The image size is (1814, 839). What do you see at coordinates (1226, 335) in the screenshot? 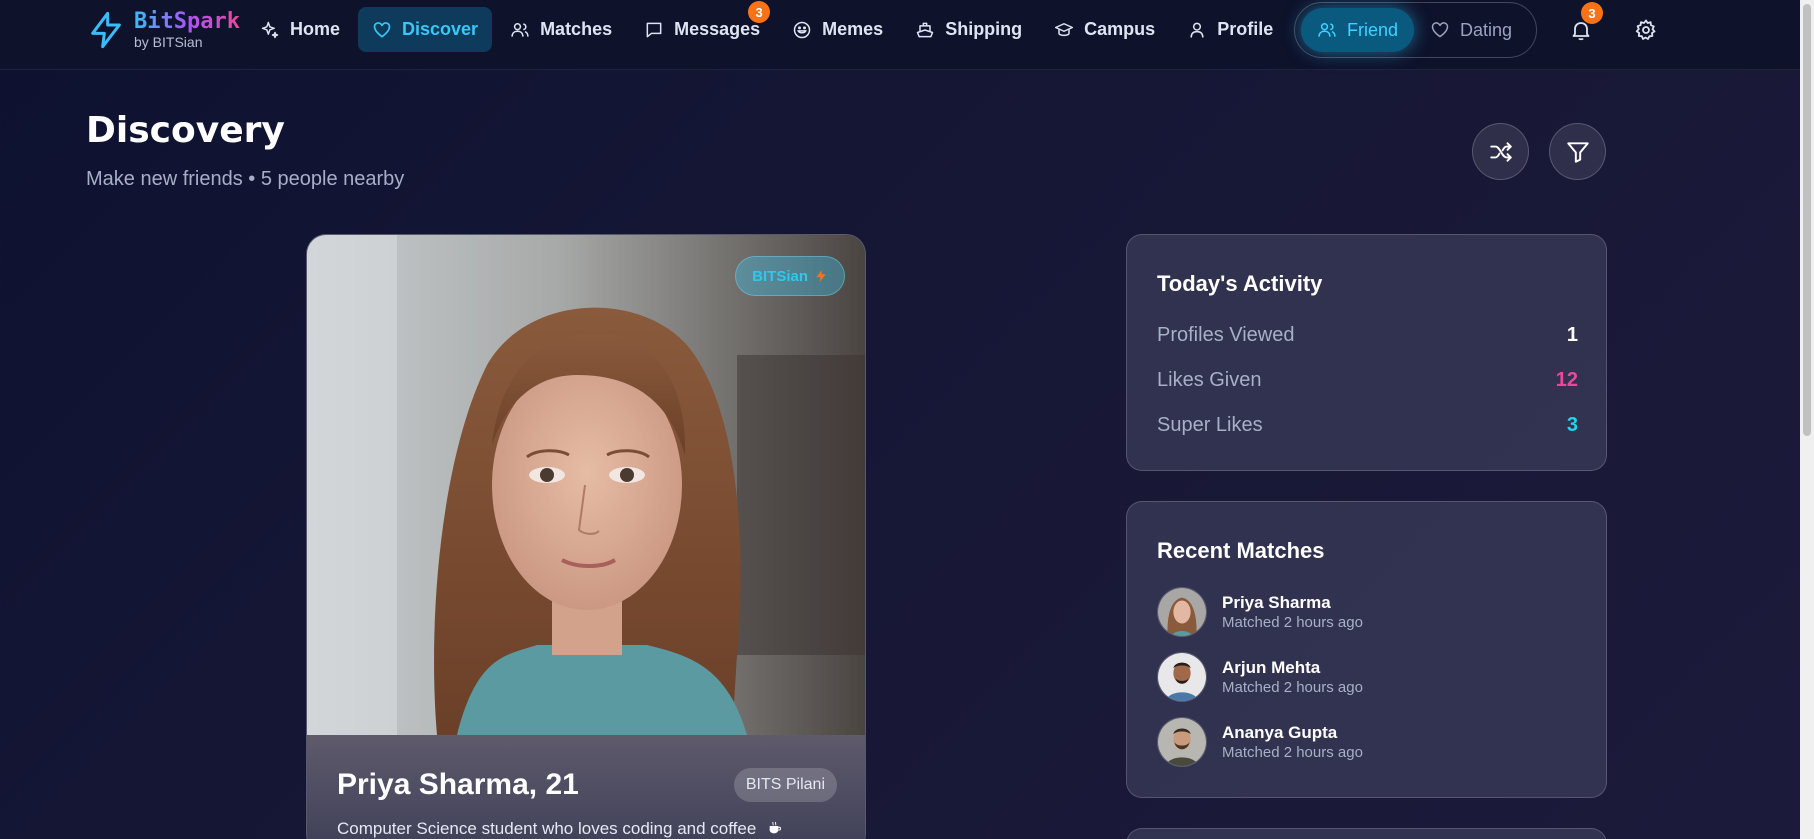
I see `stat-label: Profiles Viewed` at bounding box center [1226, 335].